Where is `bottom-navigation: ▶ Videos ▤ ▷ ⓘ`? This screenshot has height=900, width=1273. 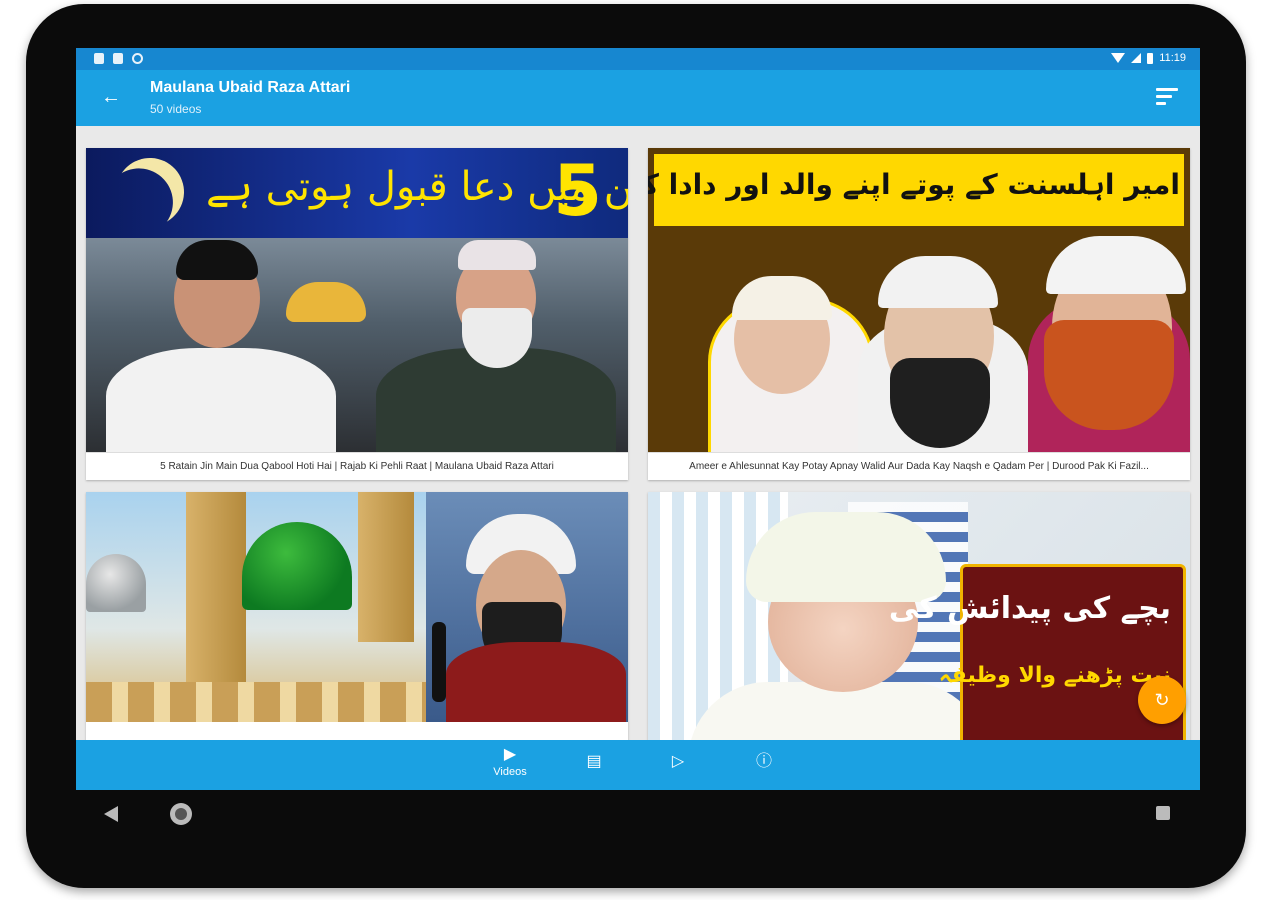
bottom-navigation: ▶ Videos ▤ ▷ ⓘ is located at coordinates (638, 765).